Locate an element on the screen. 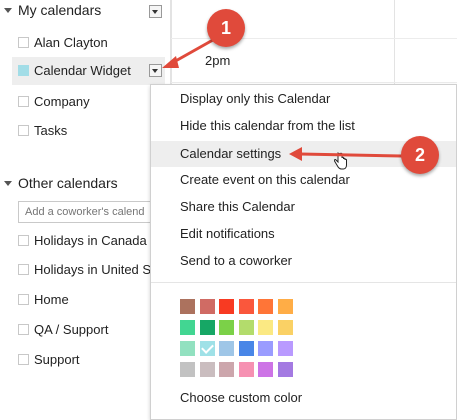  annotation-badge-1: 1 is located at coordinates (226, 28).